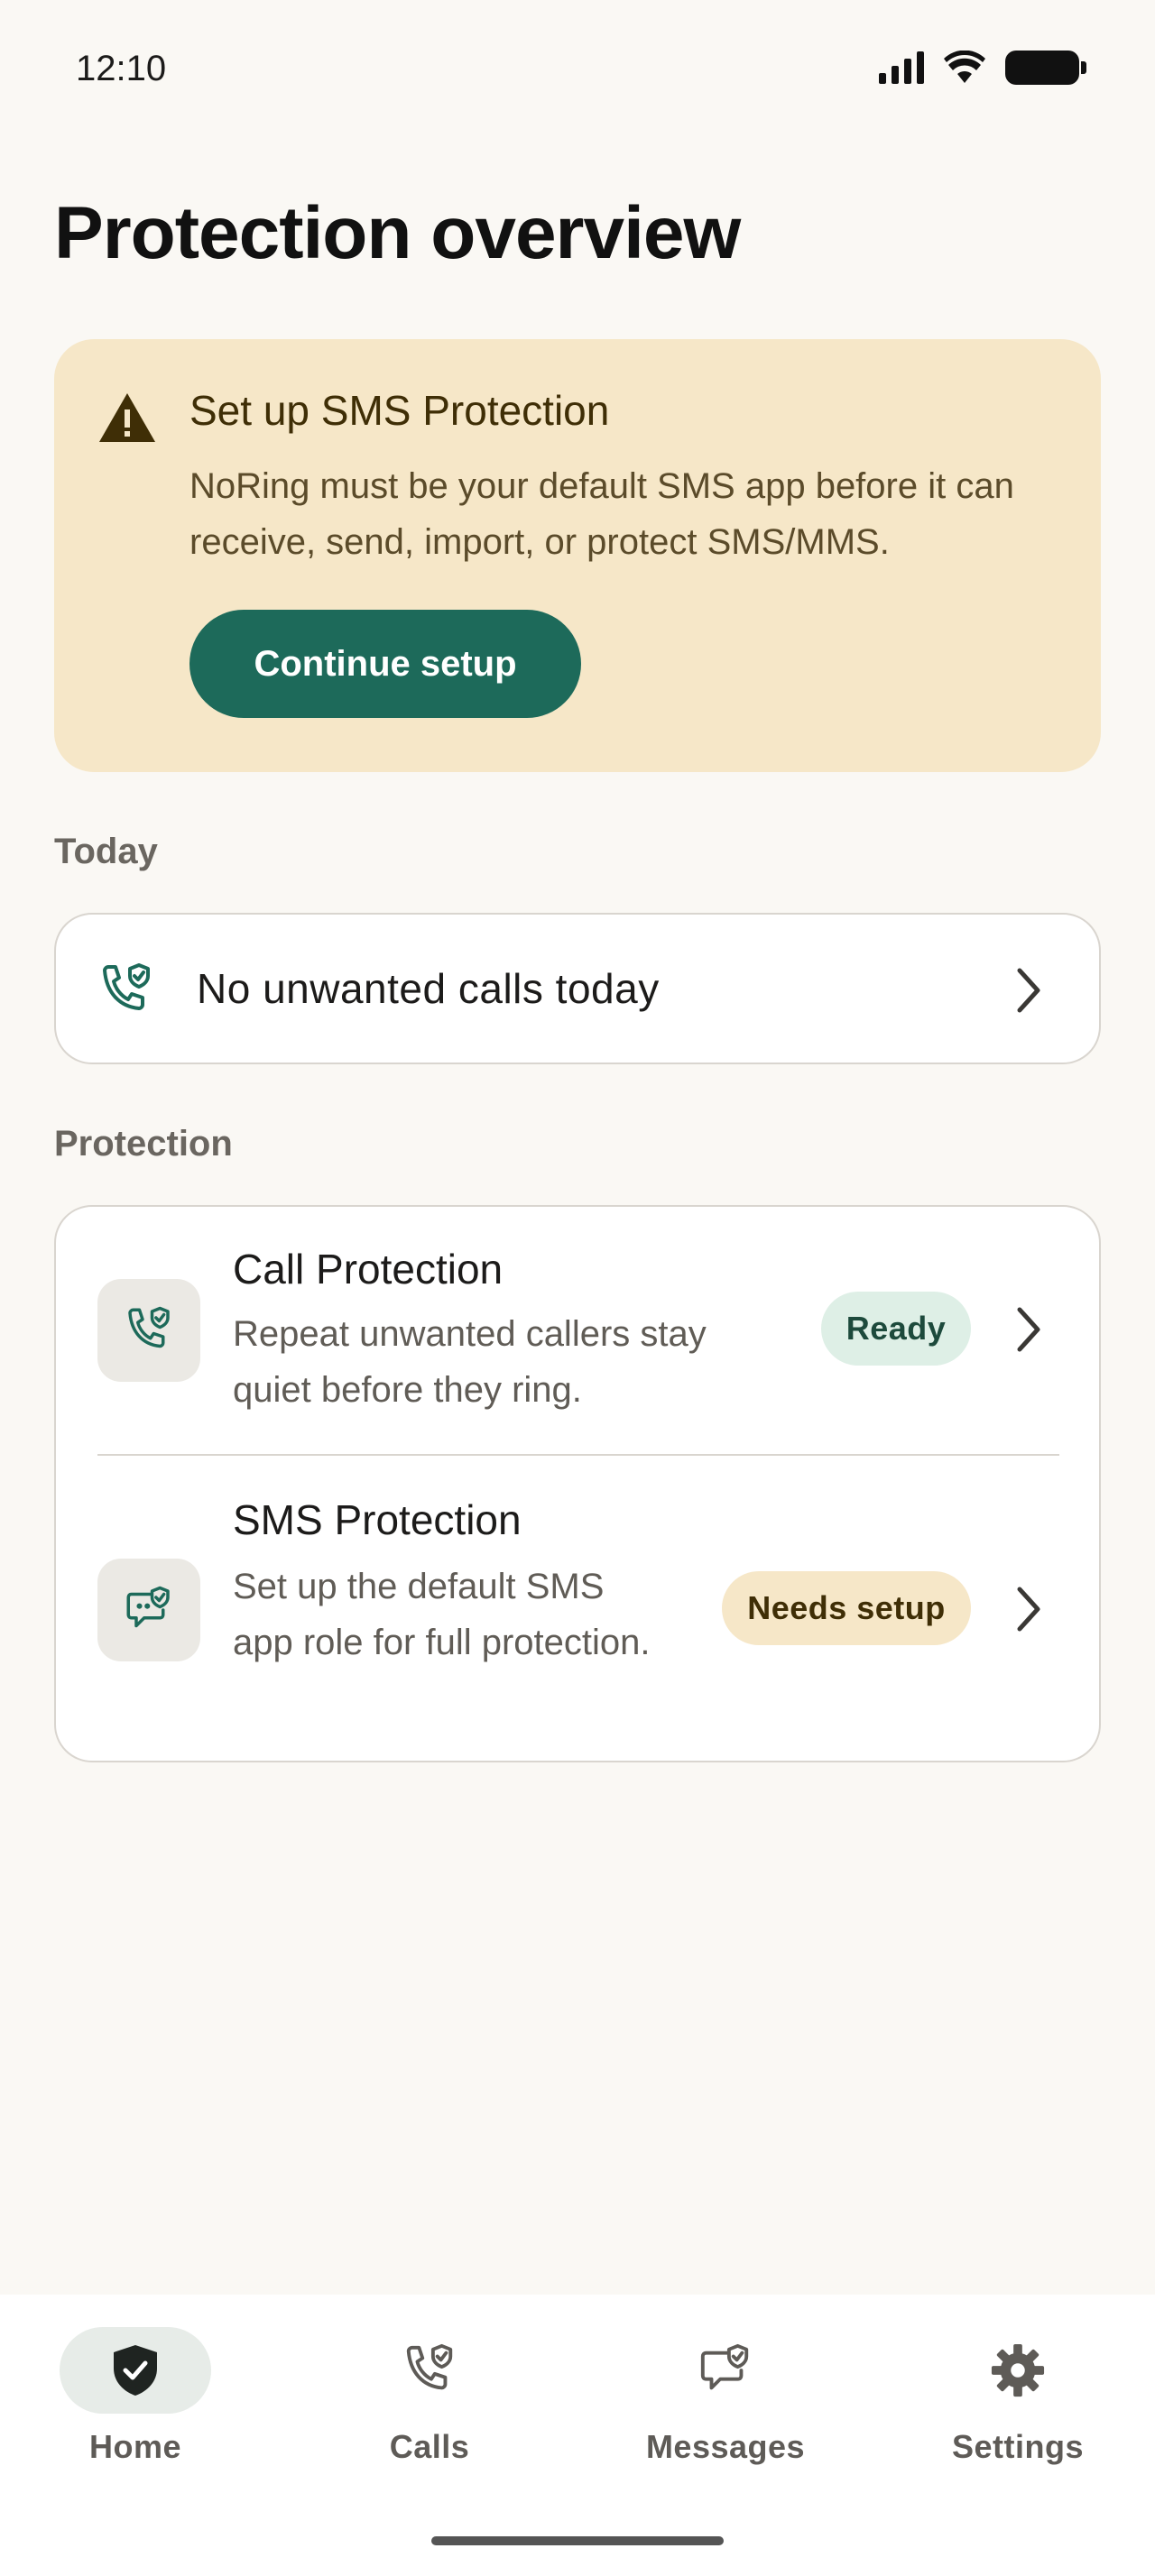 This screenshot has height=2576, width=1155. What do you see at coordinates (121, 68) in the screenshot?
I see `status-time: 12:10` at bounding box center [121, 68].